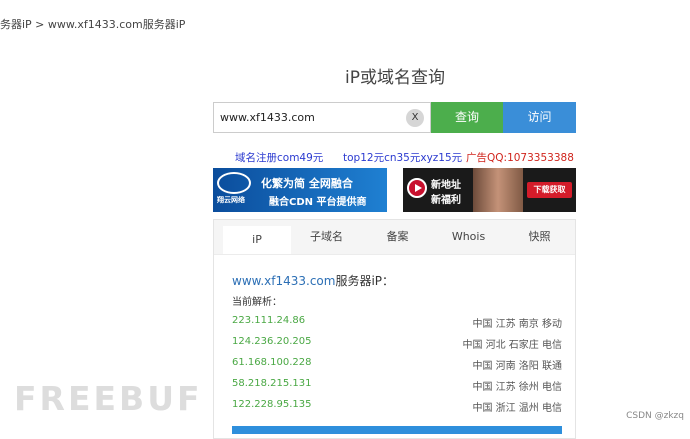 The height and width of the screenshot is (439, 690). What do you see at coordinates (365, 281) in the screenshot?
I see `result-suffix: 服务器iP：` at bounding box center [365, 281].